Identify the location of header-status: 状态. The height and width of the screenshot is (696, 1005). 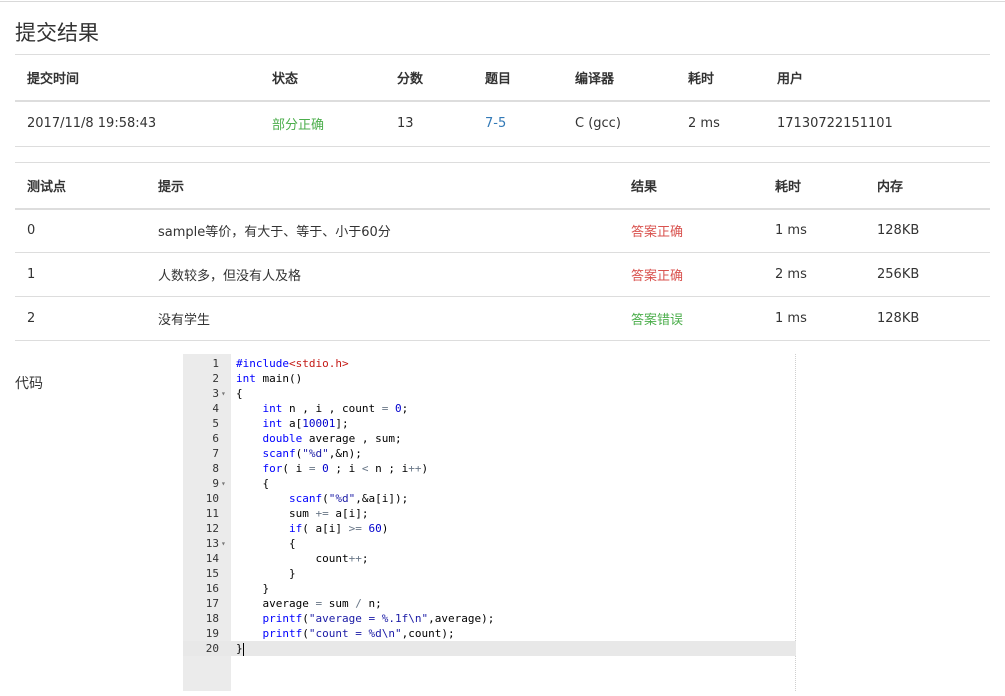
(322, 78).